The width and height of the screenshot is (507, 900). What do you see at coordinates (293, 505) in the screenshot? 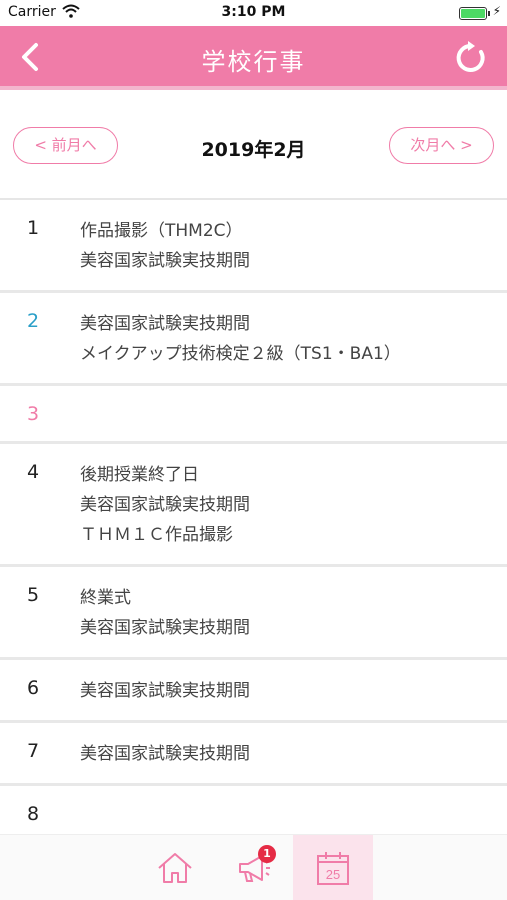
I see `day-events: 後期授業終了日美容国家試験実技期間 ＴＨＭ１Ｃ作品撮影` at bounding box center [293, 505].